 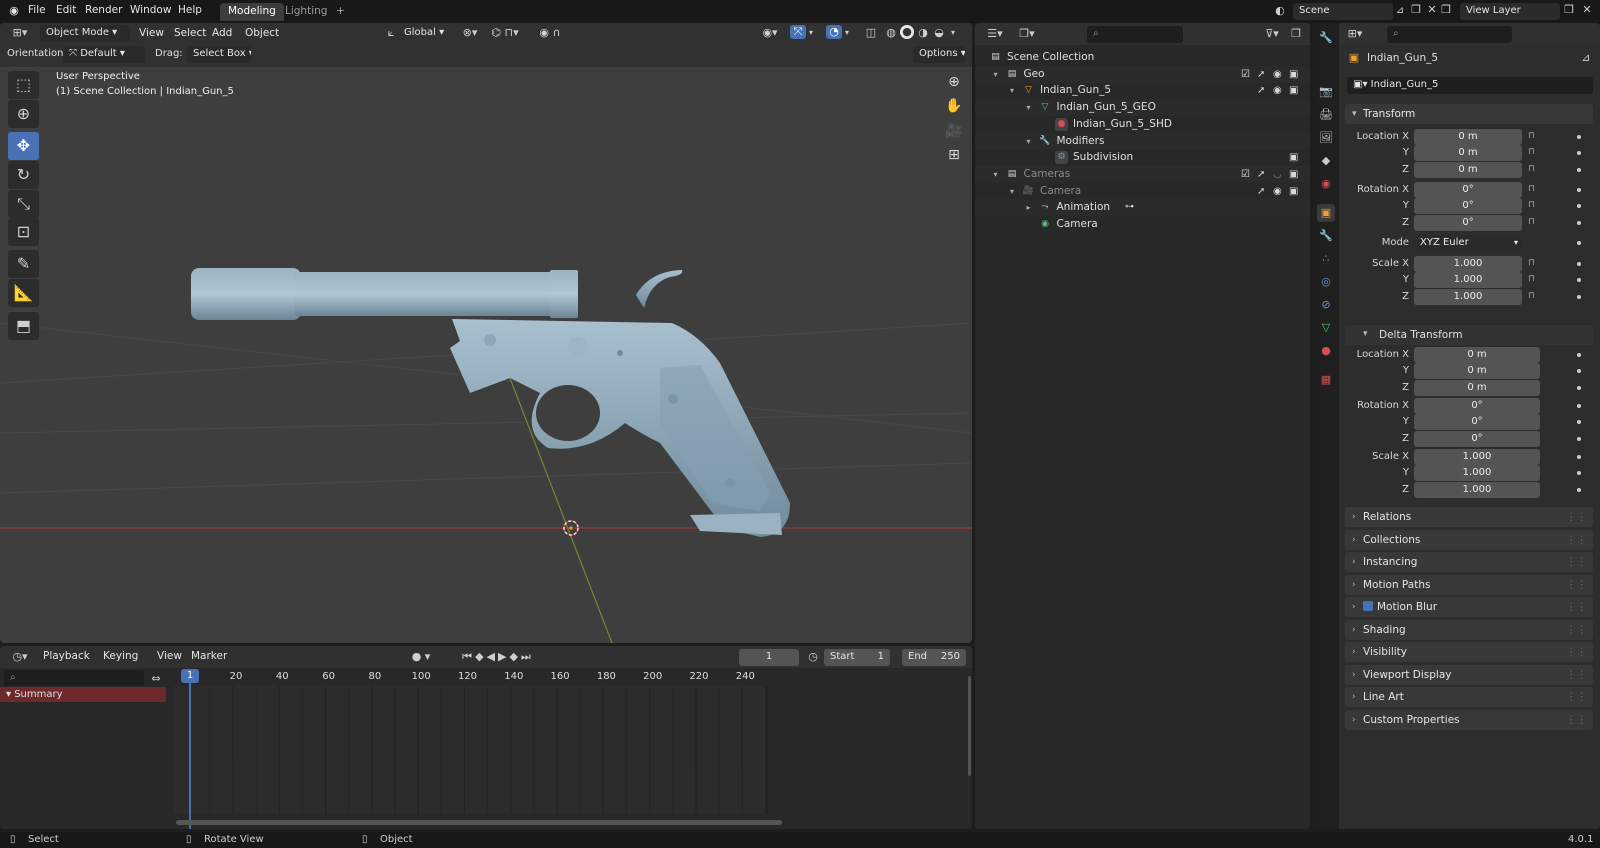 I want to click on section-shading: › Shading ⋮⋮, so click(x=1469, y=630).